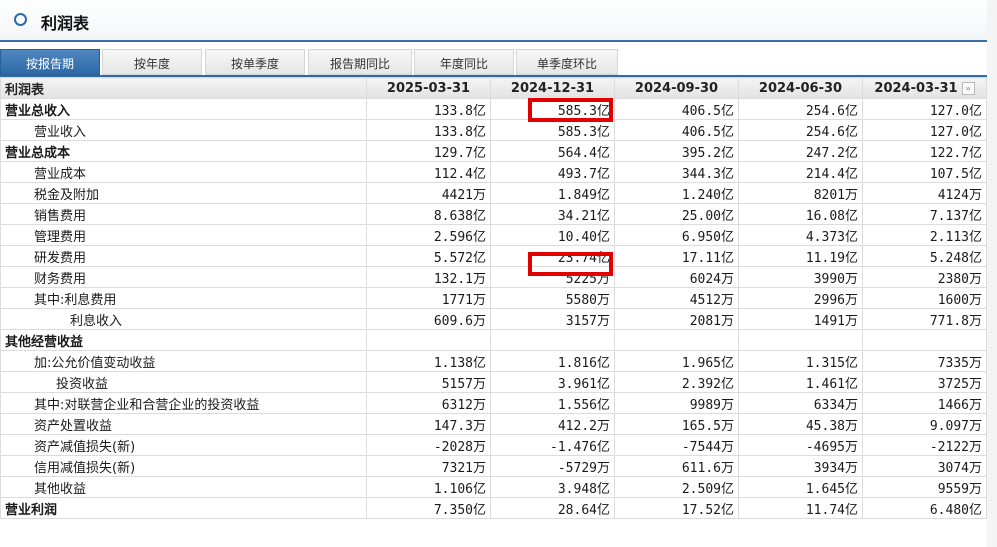 The image size is (997, 547). Describe the element at coordinates (924, 88) in the screenshot. I see `column-header-date: 2024-03-31»` at that location.